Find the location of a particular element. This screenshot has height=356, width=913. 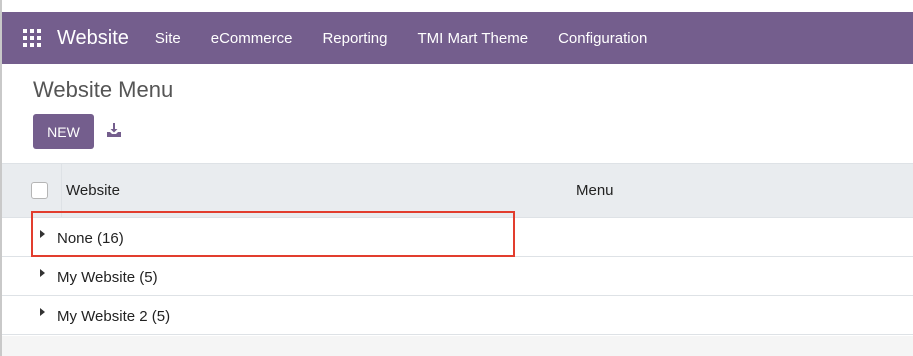

group-label: My Website 2 (5) is located at coordinates (114, 316).